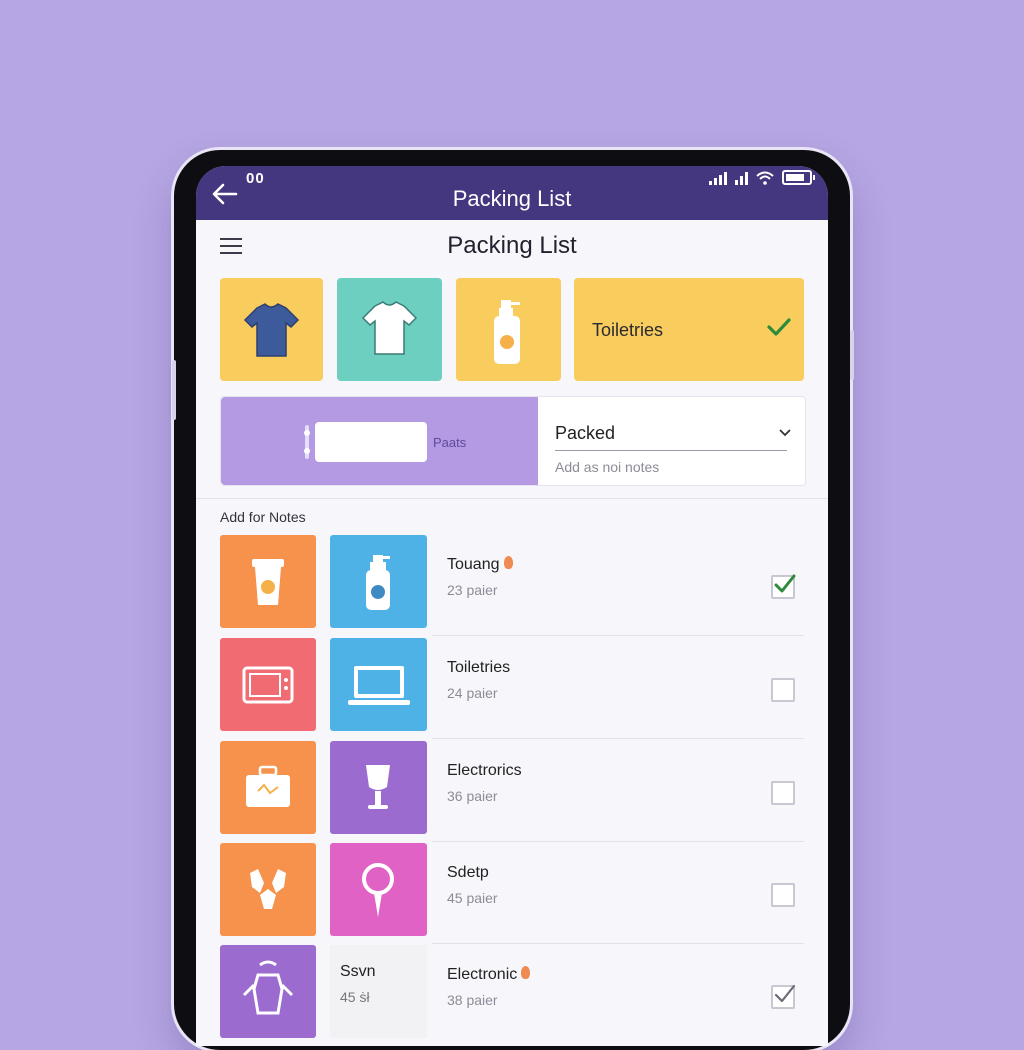 This screenshot has height=1050, width=1024. I want to click on status-time: 00, so click(255, 178).